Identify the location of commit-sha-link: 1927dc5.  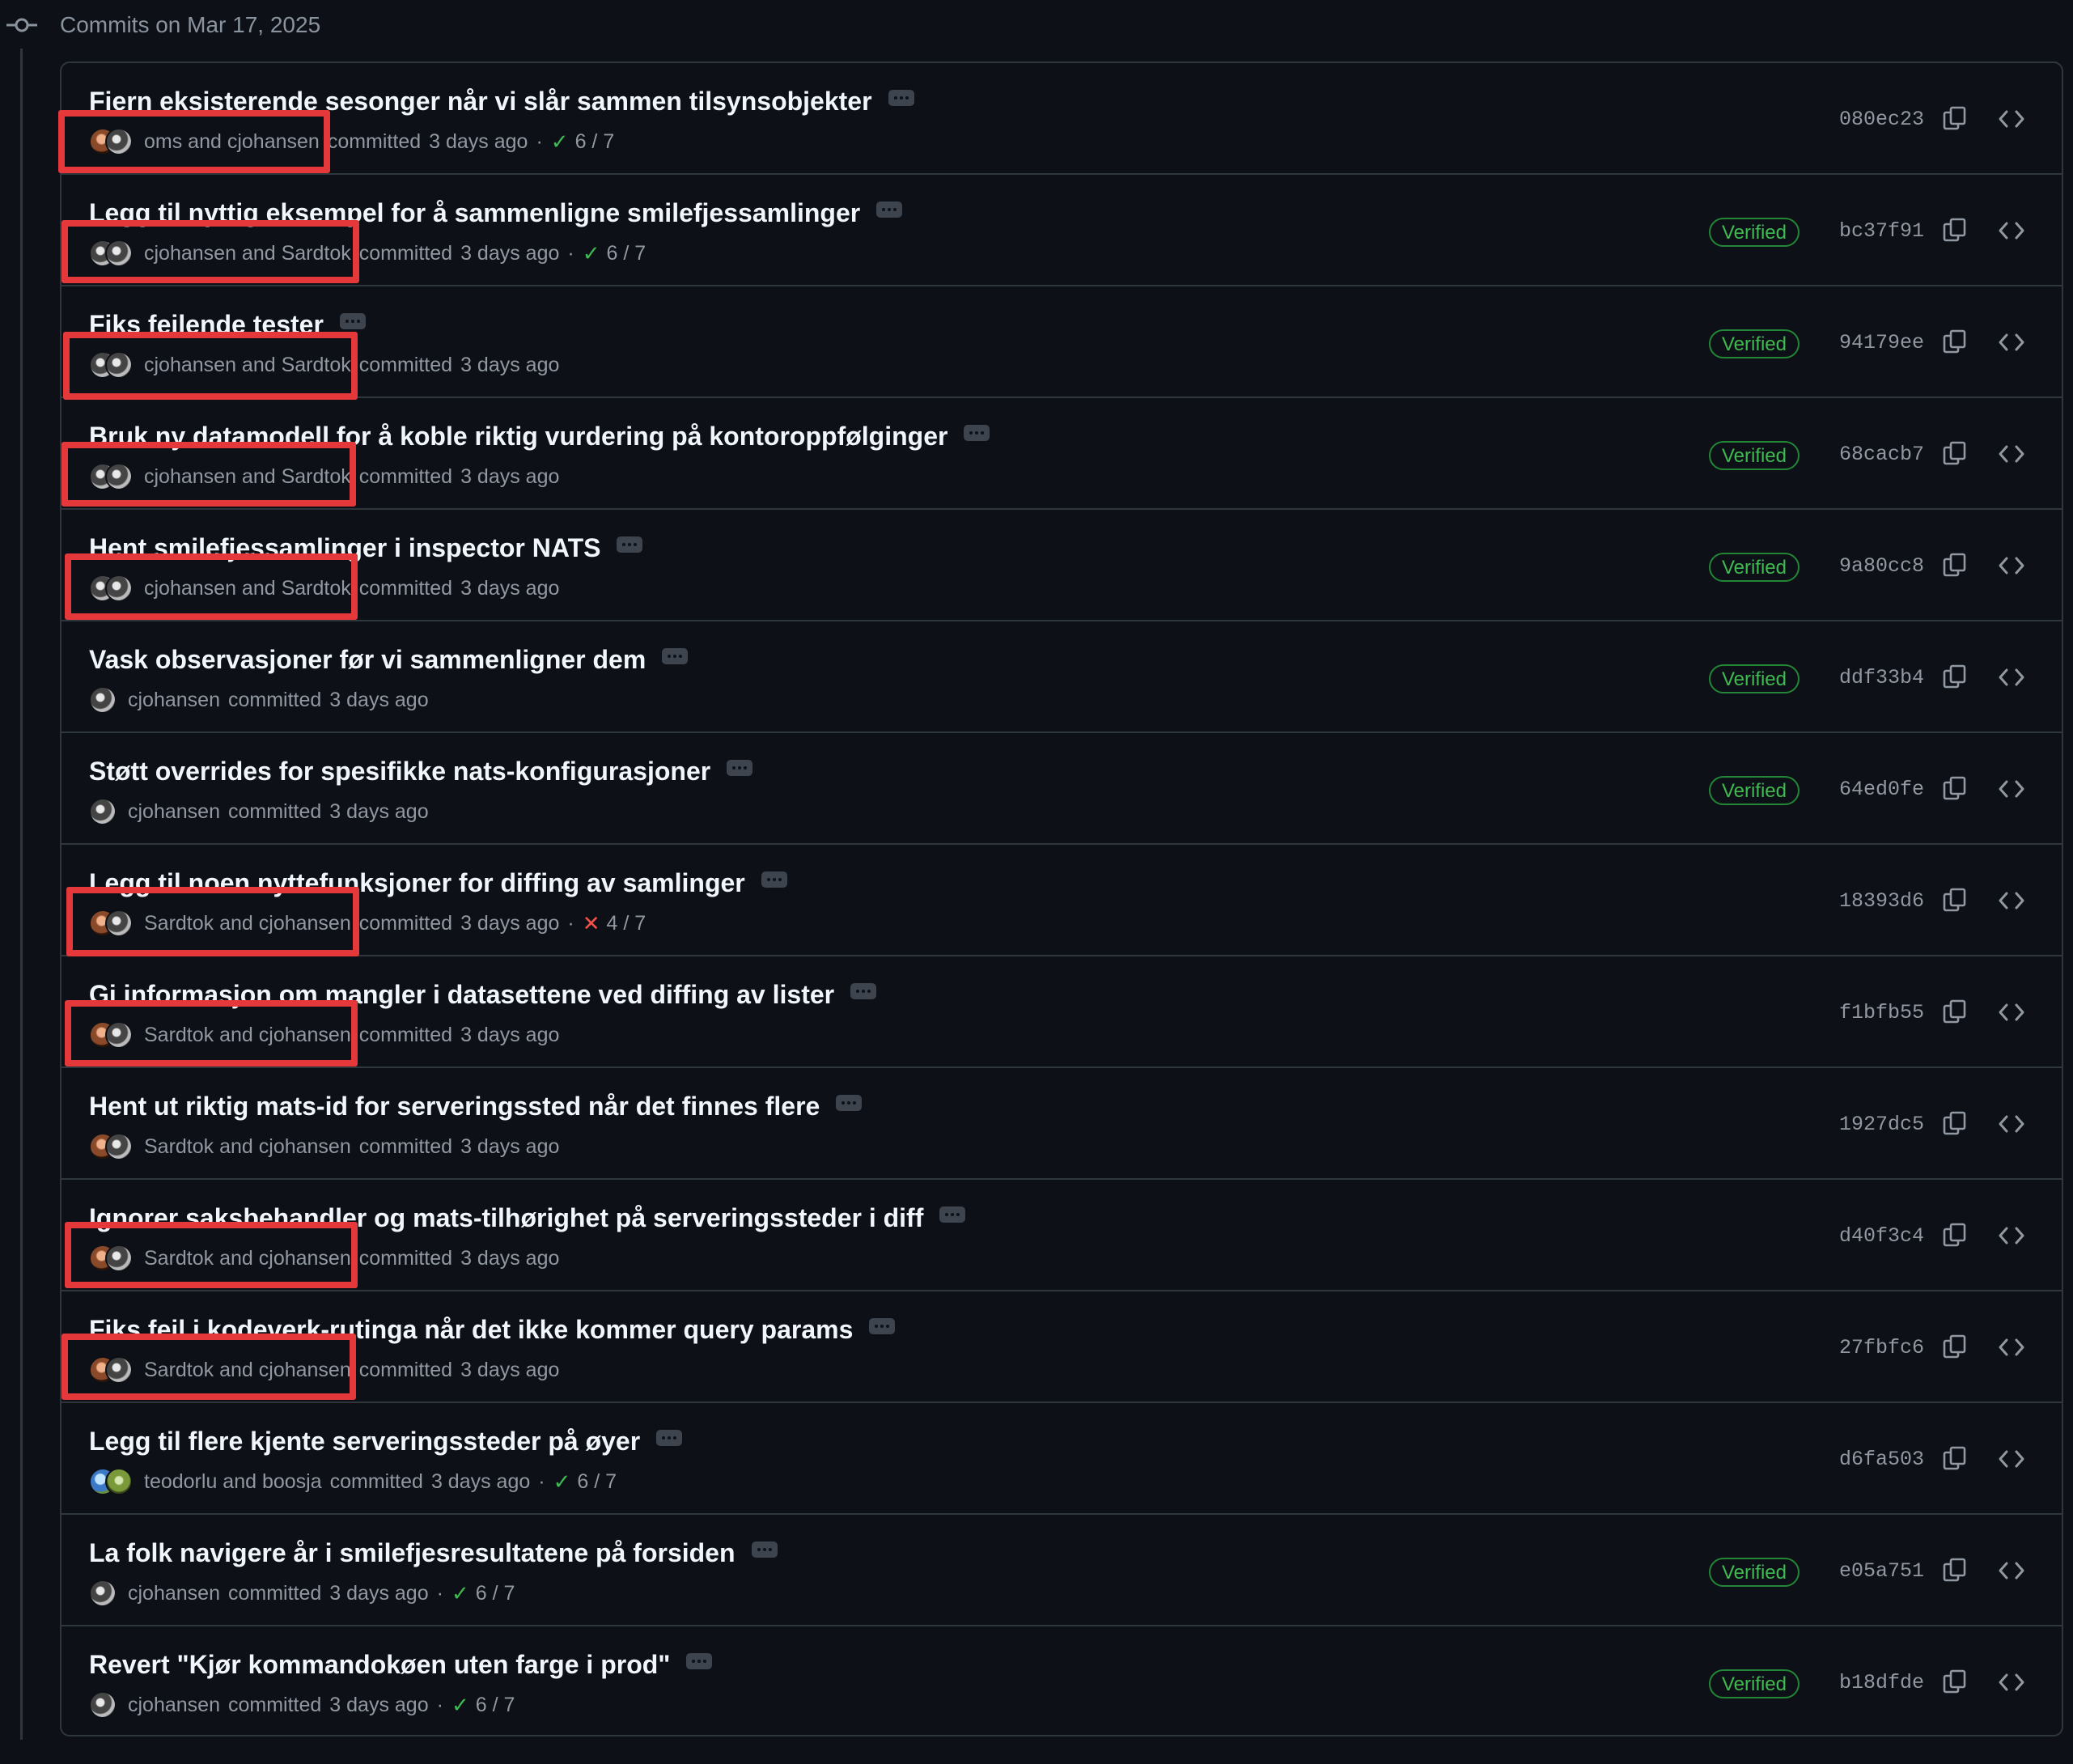
(1881, 1125).